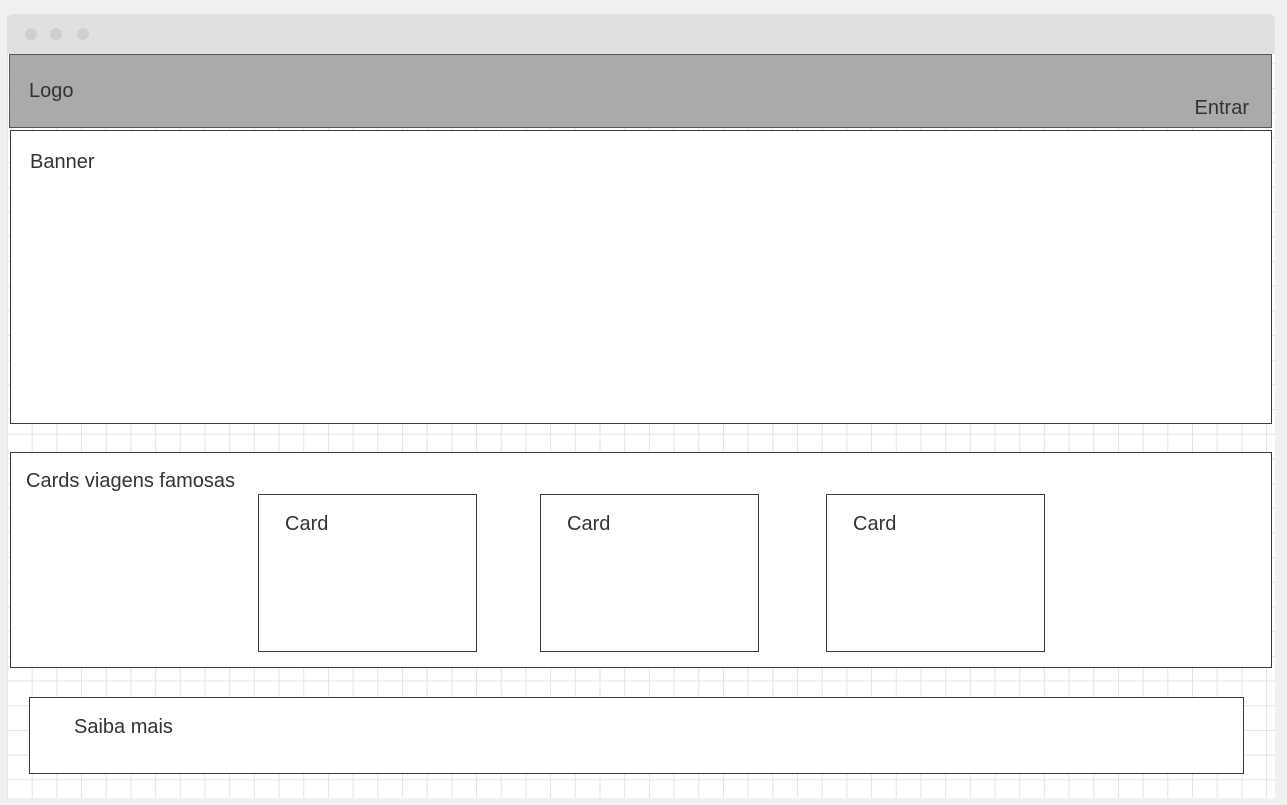  I want to click on banner-label: Banner, so click(62, 162).